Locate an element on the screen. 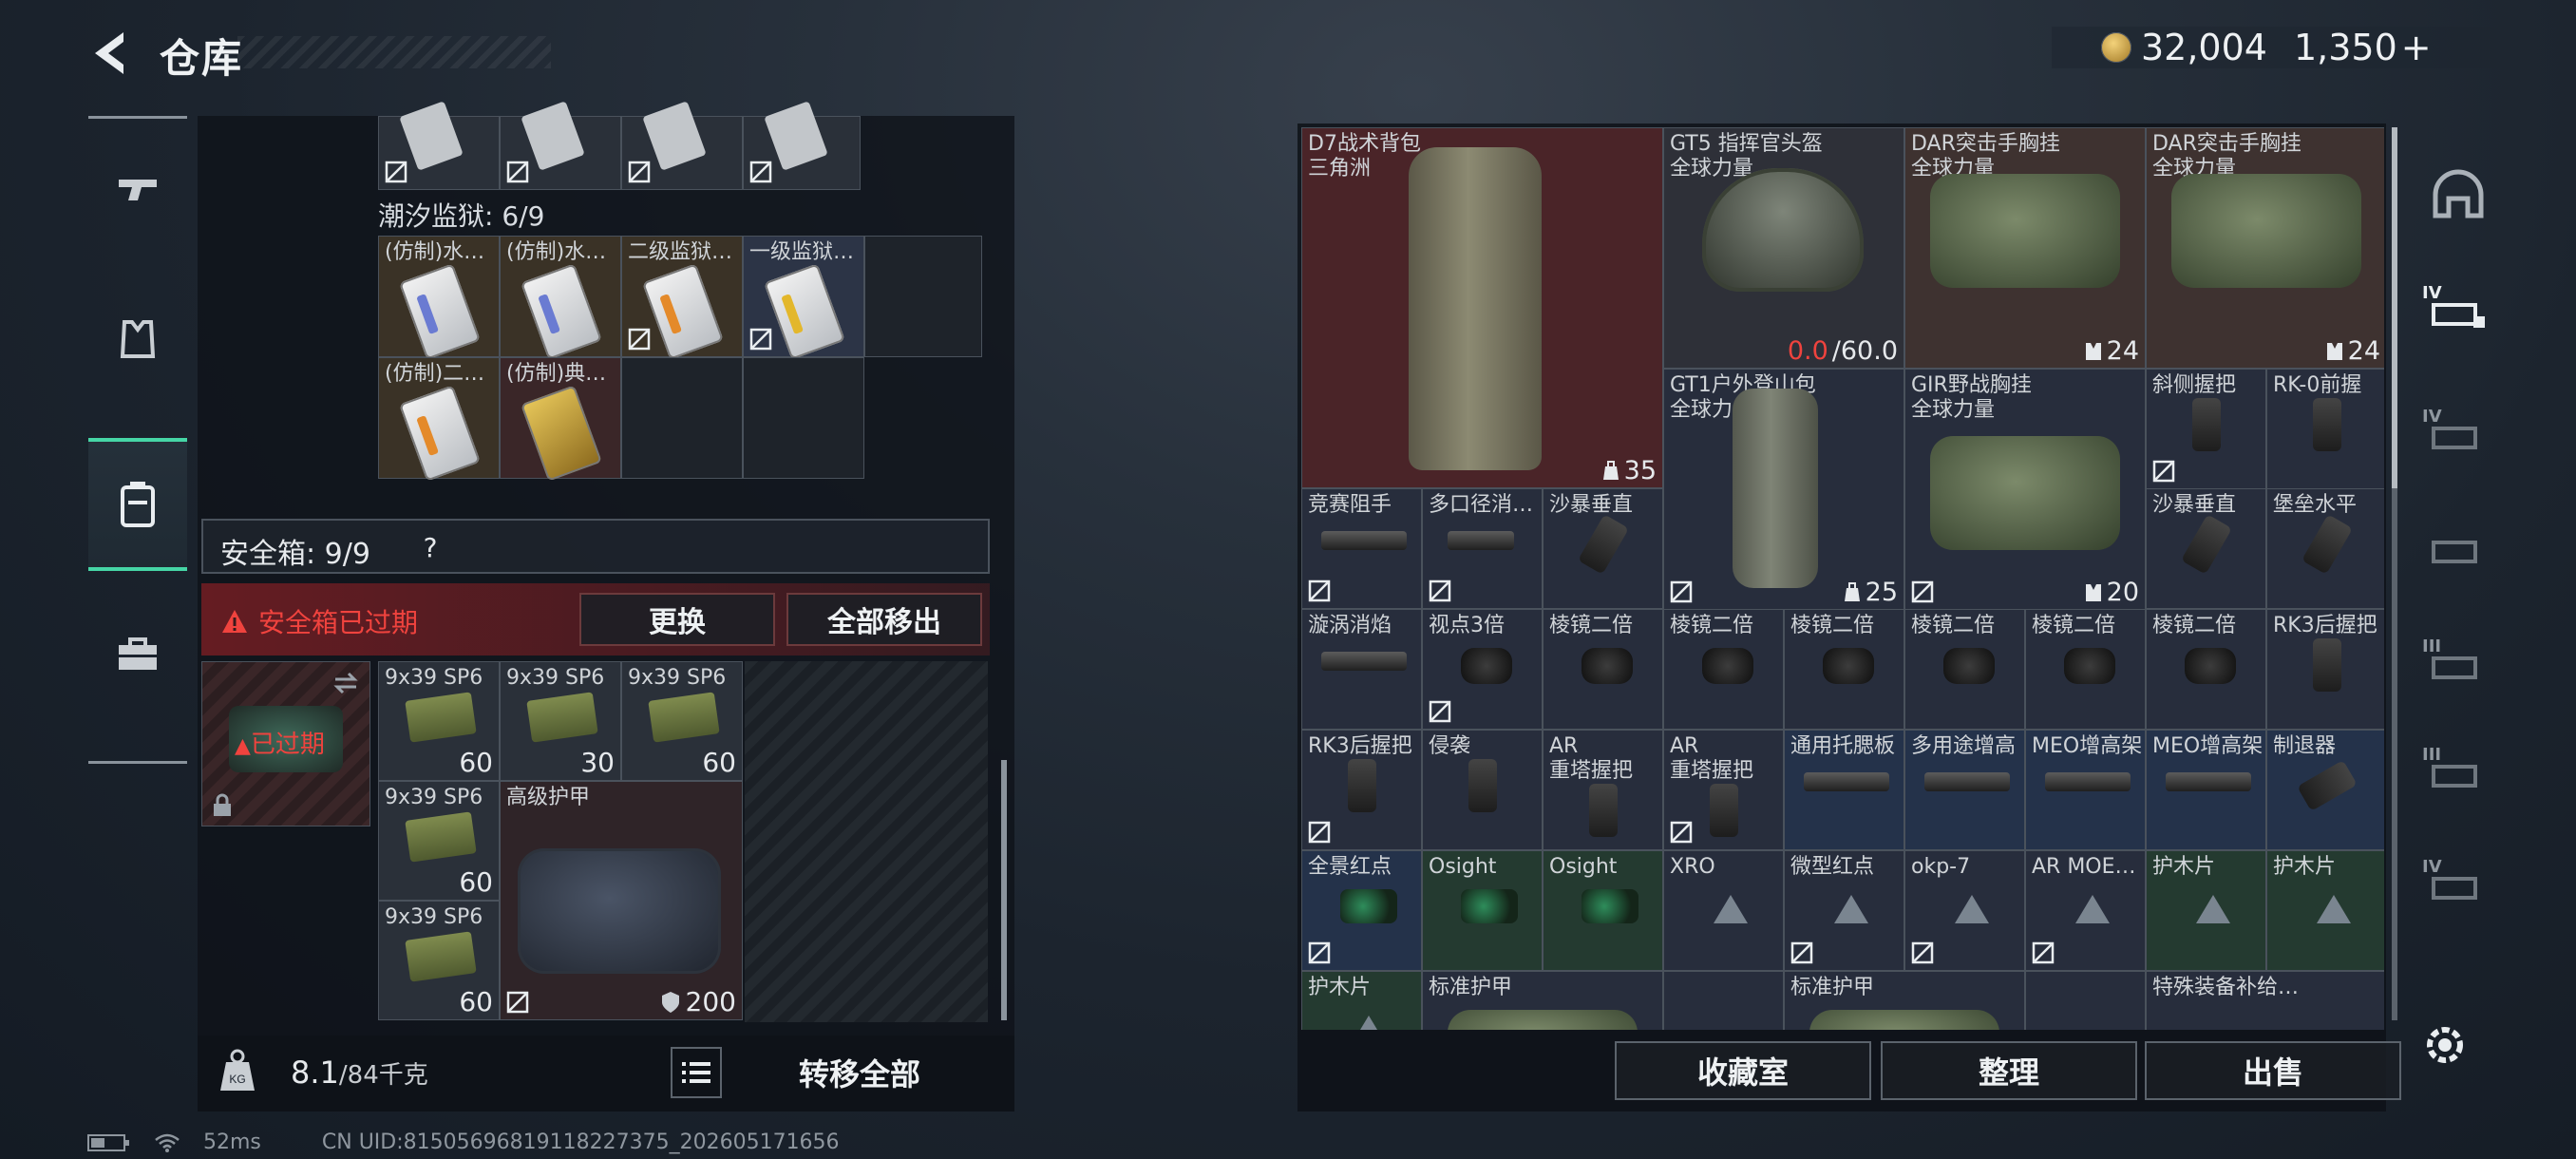 This screenshot has width=2576, height=1159. sell-button: 出售 is located at coordinates (2273, 1070).